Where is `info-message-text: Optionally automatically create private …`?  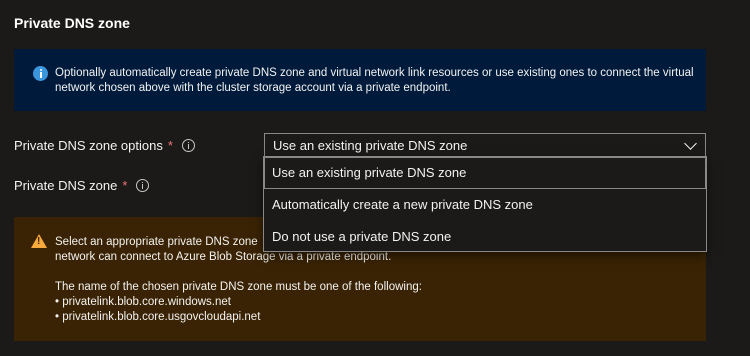
info-message-text: Optionally automatically create private … is located at coordinates (374, 80).